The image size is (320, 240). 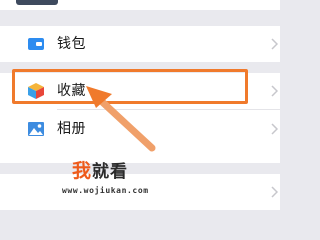 I want to click on divider, so click(x=168, y=109).